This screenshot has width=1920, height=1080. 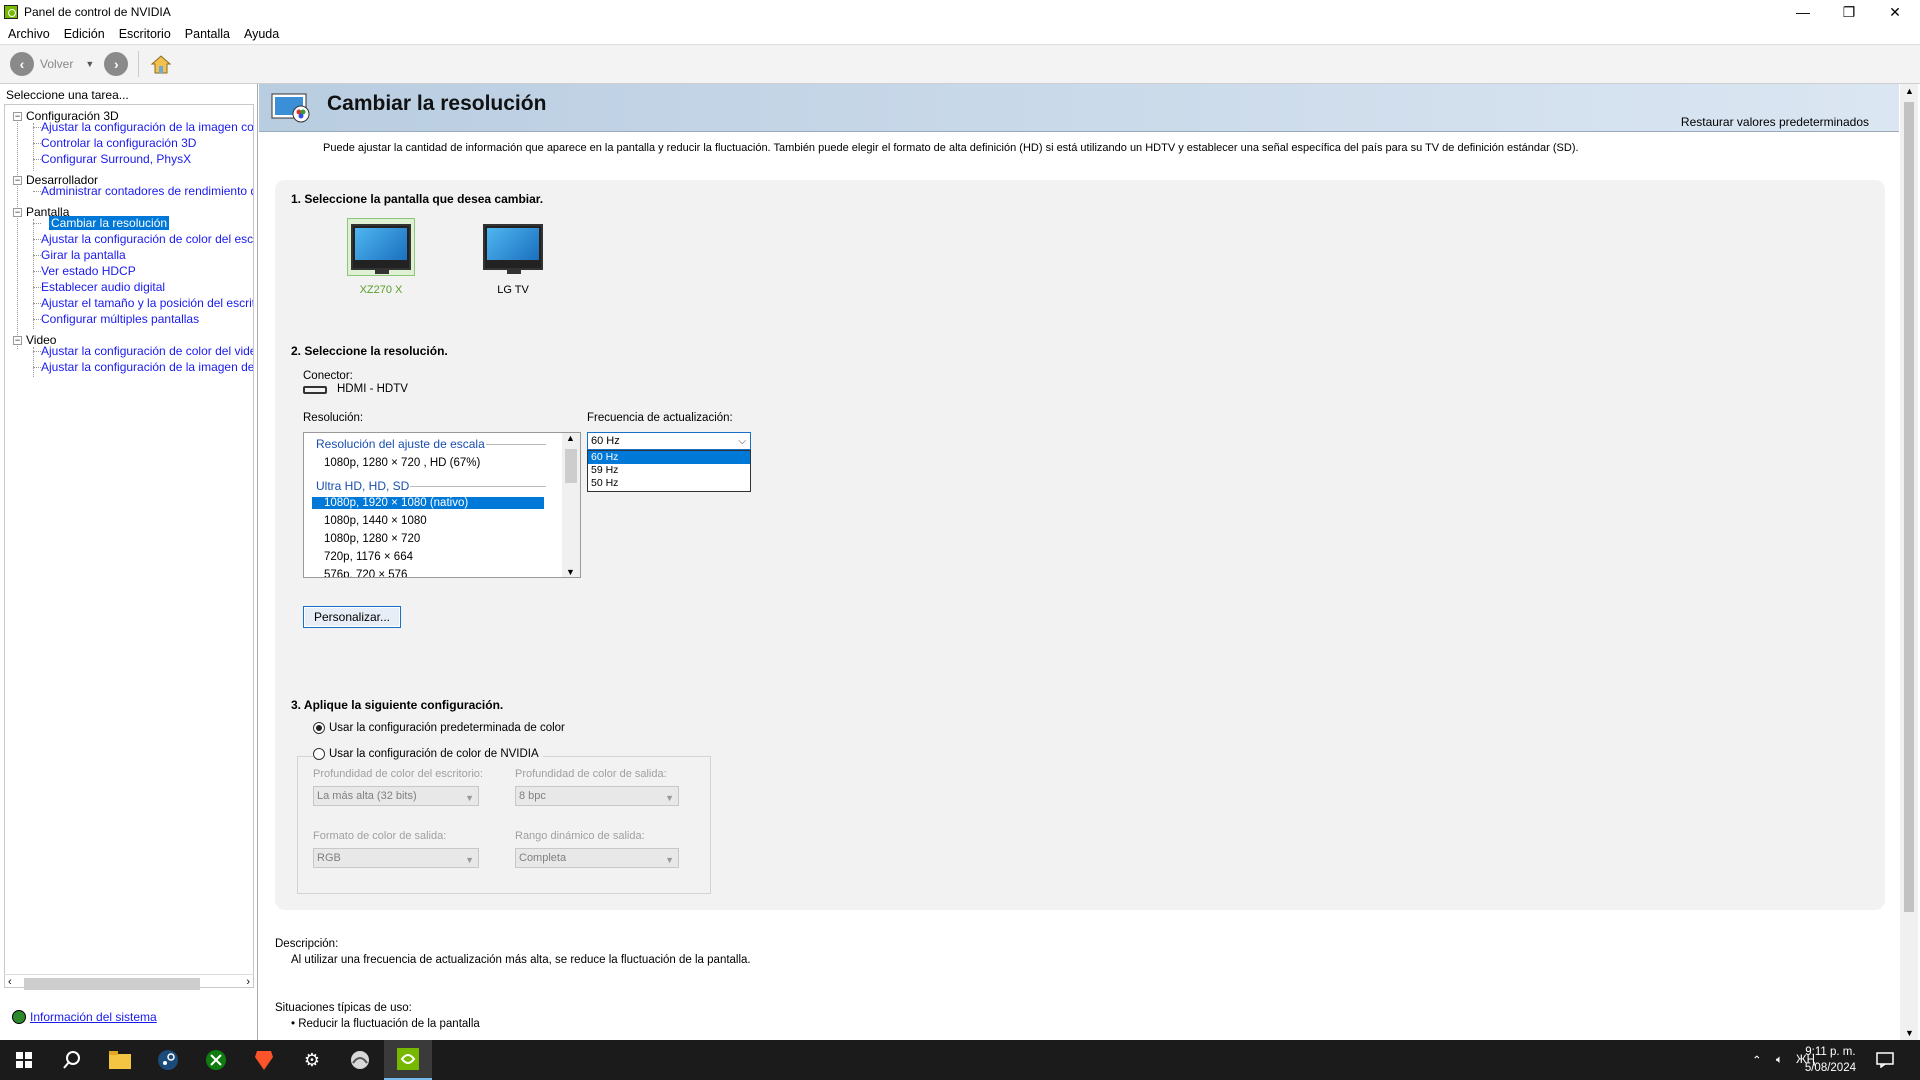 I want to click on tree-item-rotate-display: Girar la pantalla, so click(x=83, y=255).